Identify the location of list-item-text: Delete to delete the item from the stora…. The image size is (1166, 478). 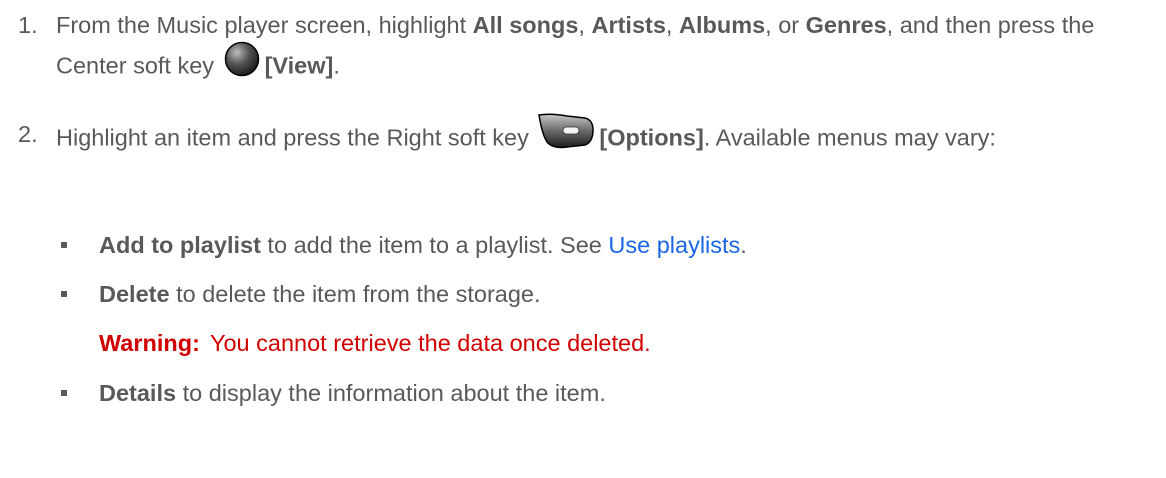
(320, 294).